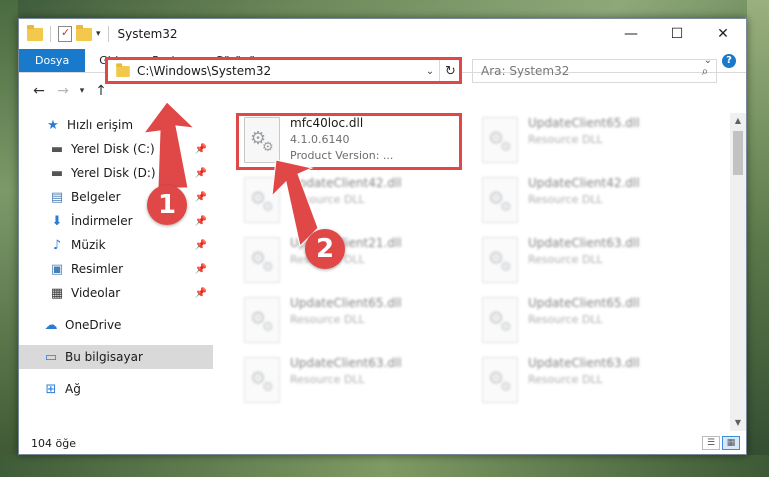  What do you see at coordinates (325, 249) in the screenshot?
I see `step-2-badge: 2` at bounding box center [325, 249].